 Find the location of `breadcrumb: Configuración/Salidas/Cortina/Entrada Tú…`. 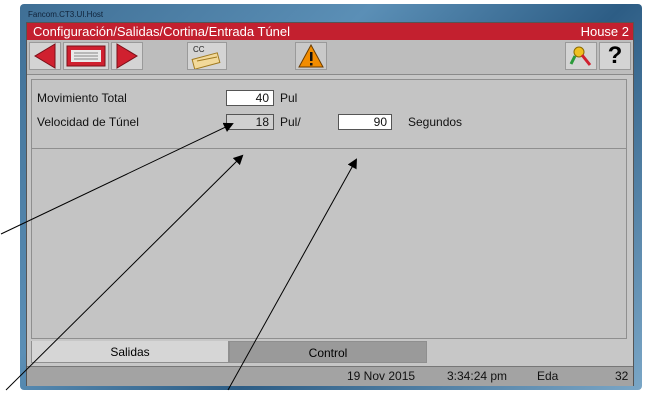

breadcrumb: Configuración/Salidas/Cortina/Entrada Tú… is located at coordinates (162, 31).